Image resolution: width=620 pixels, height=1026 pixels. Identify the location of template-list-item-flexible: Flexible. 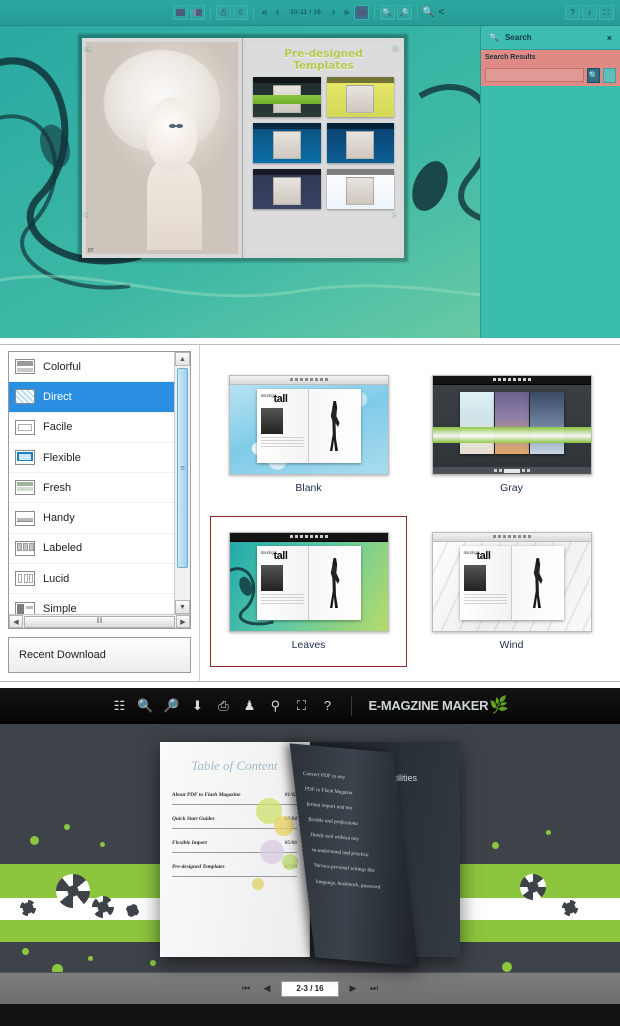
(91, 458).